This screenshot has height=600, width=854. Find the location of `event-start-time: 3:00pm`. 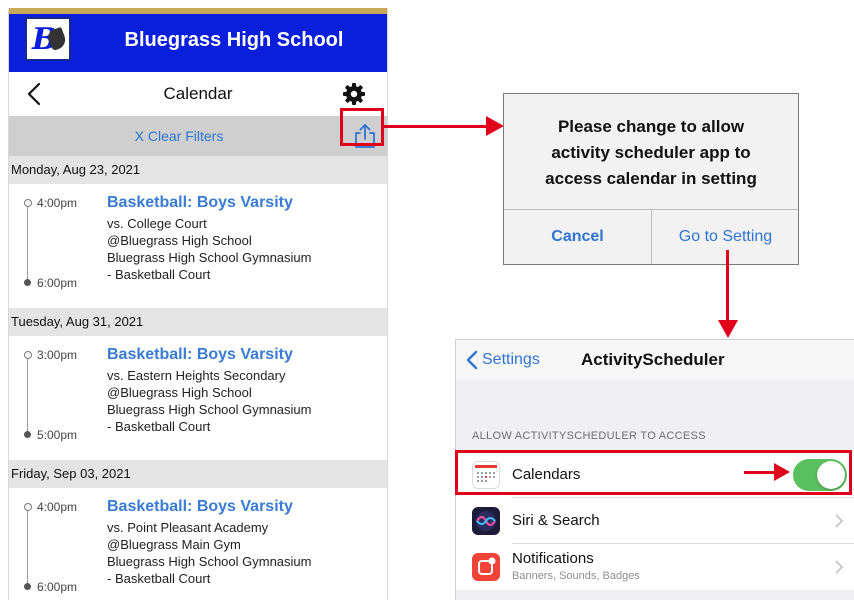

event-start-time: 3:00pm is located at coordinates (57, 355).